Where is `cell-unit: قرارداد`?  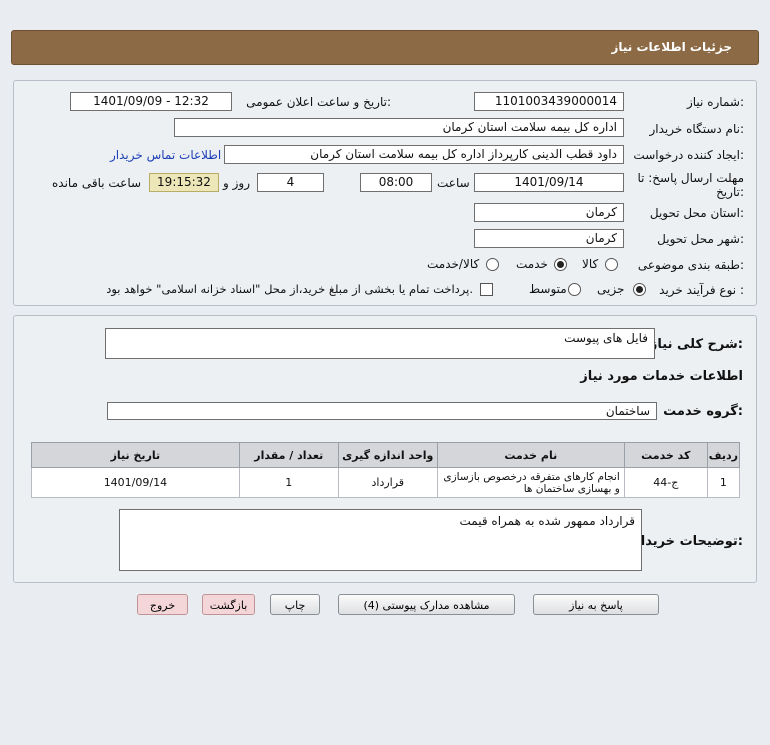 cell-unit: قرارداد is located at coordinates (387, 482).